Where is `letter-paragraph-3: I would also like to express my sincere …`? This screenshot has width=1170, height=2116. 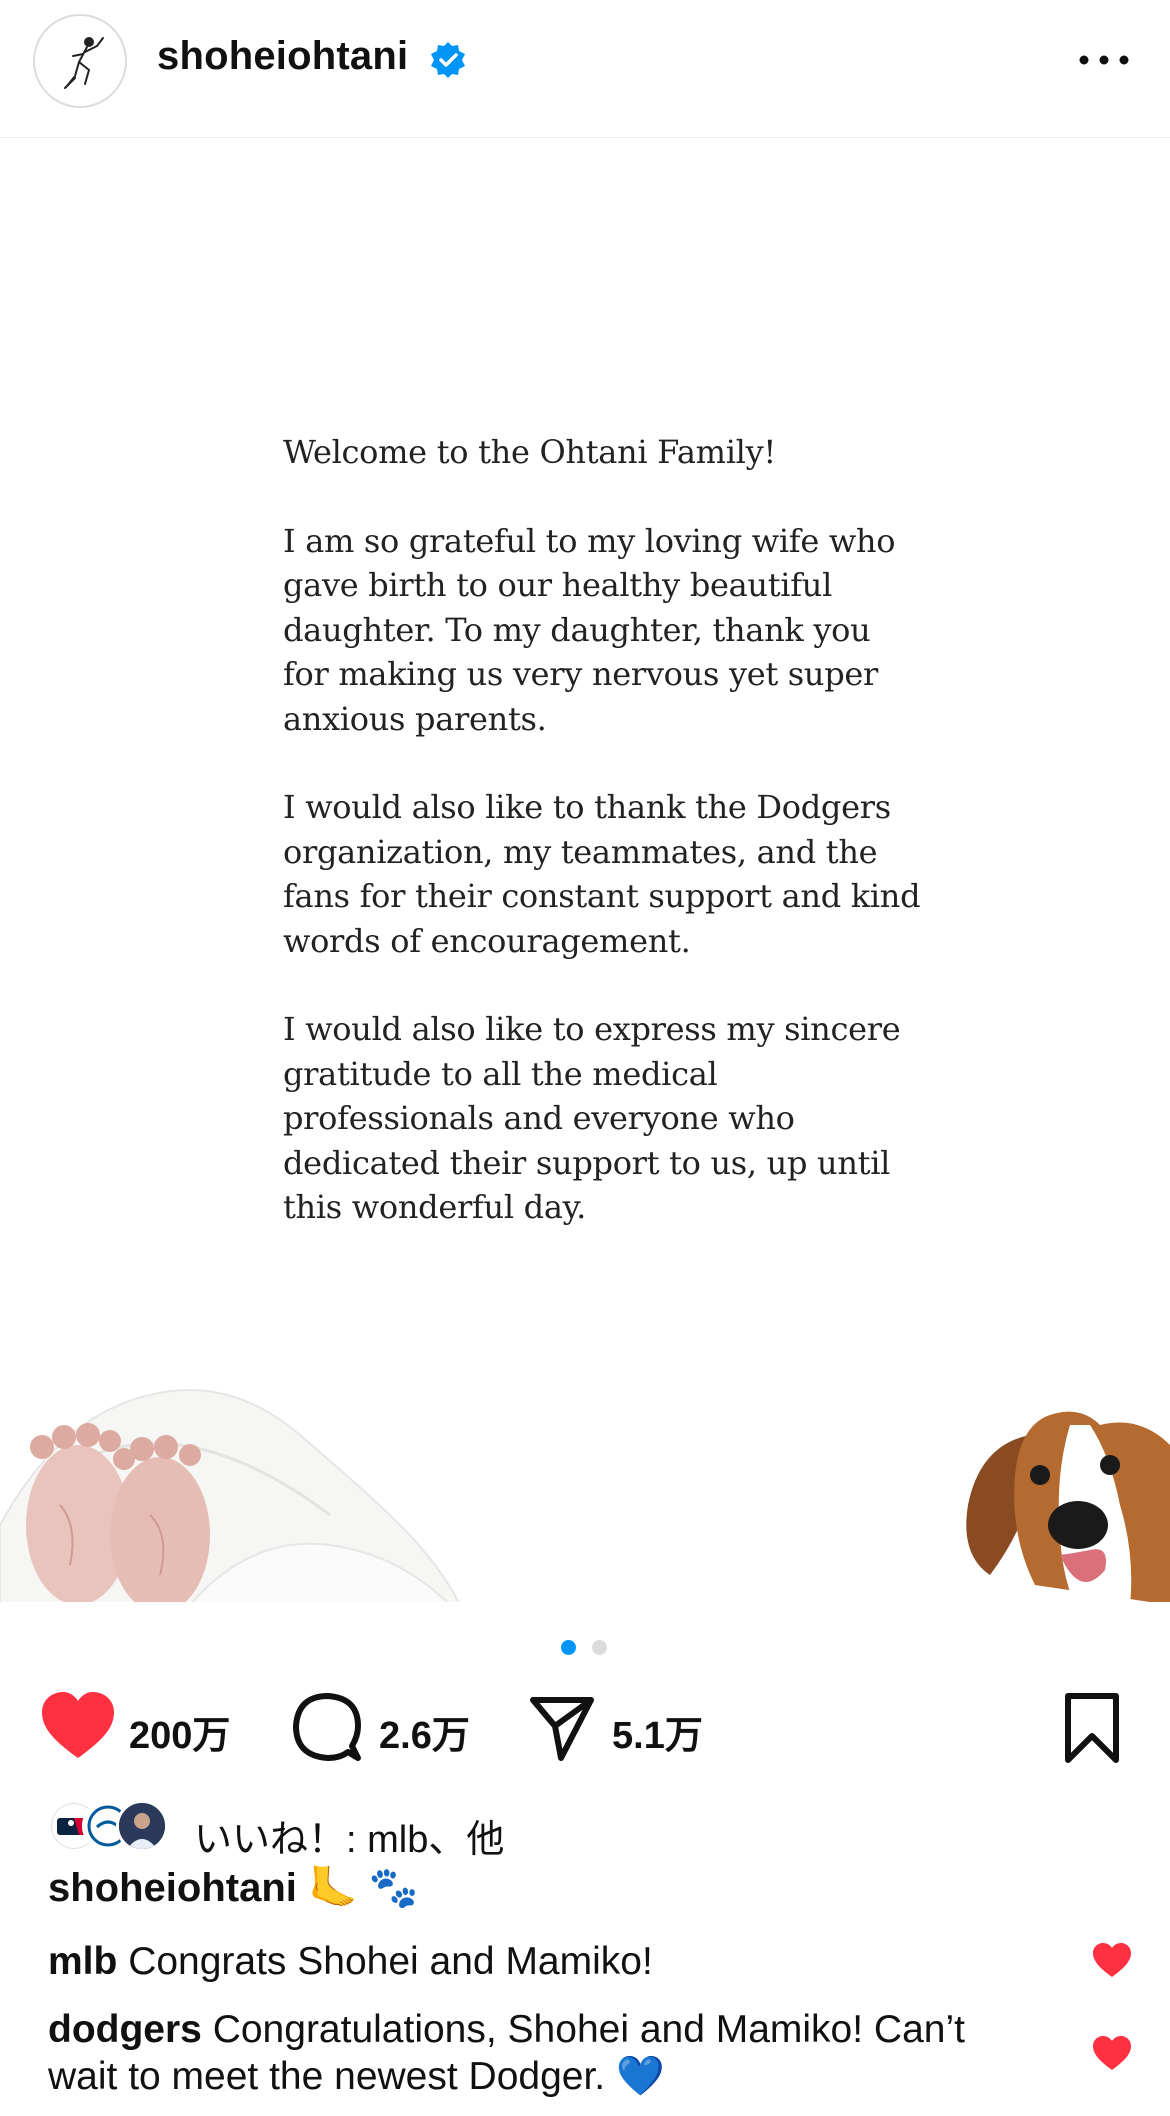
letter-paragraph-3: I would also like to express my sincere … is located at coordinates (592, 1118).